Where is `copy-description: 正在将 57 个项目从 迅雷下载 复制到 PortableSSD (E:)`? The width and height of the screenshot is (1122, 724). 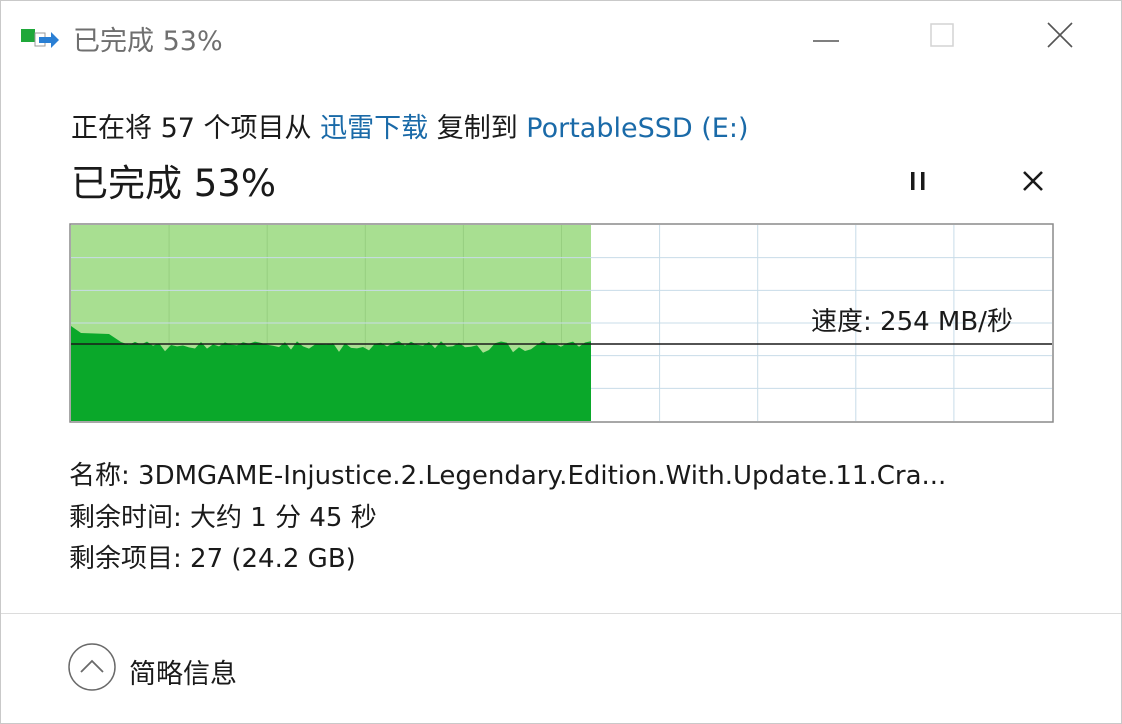 copy-description: 正在将 57 个项目从 迅雷下载 复制到 PortableSSD (E:) is located at coordinates (409, 125).